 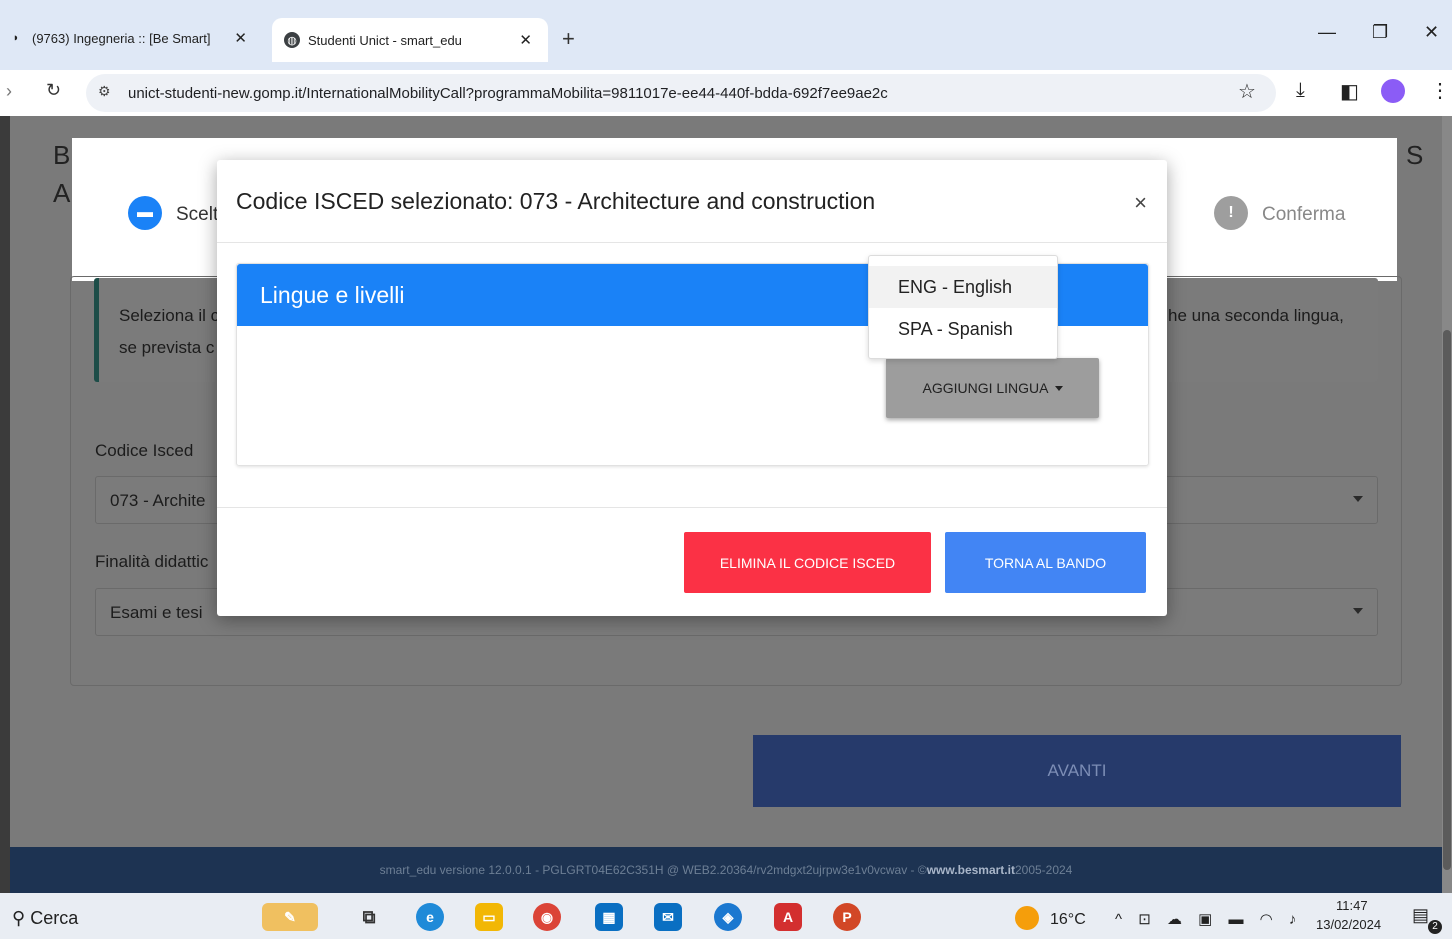 I want to click on avanti-button: AVANTI, so click(x=1077, y=771).